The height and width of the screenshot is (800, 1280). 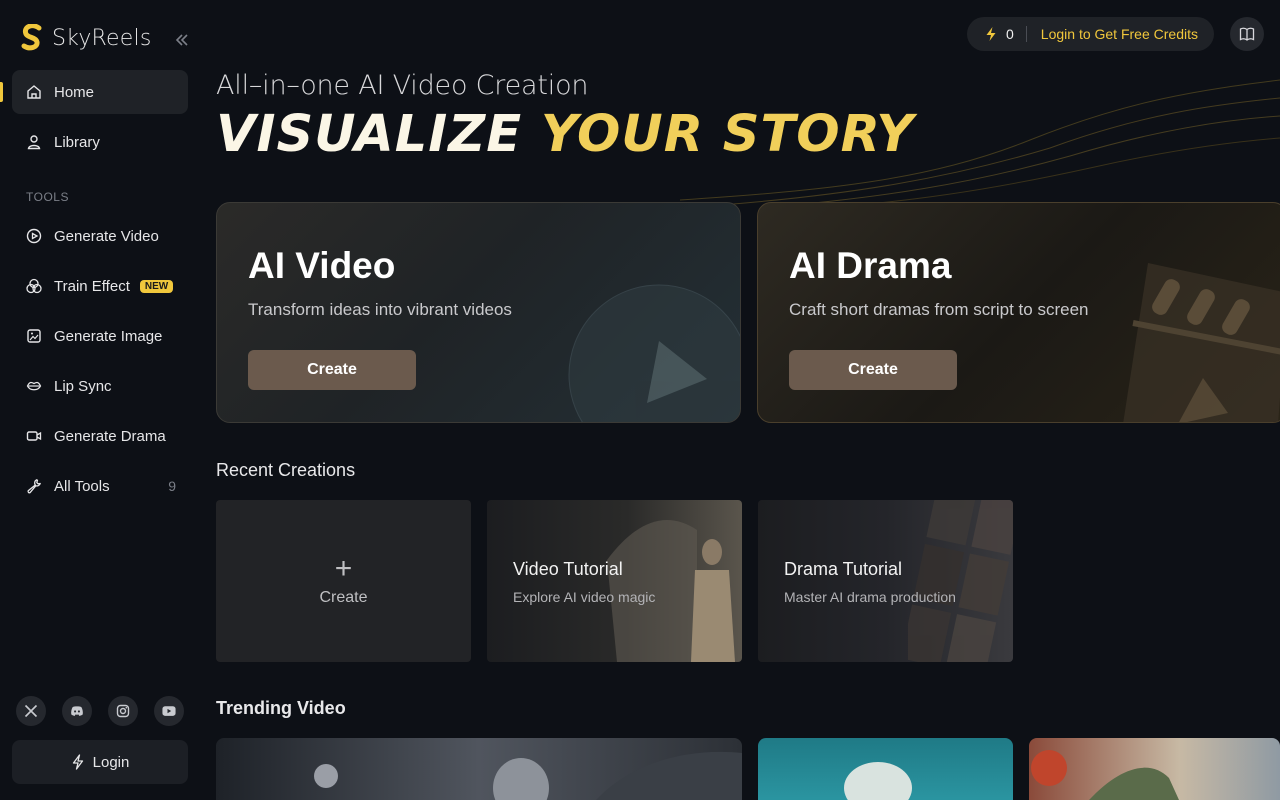 What do you see at coordinates (34, 336) in the screenshot?
I see `image-icon` at bounding box center [34, 336].